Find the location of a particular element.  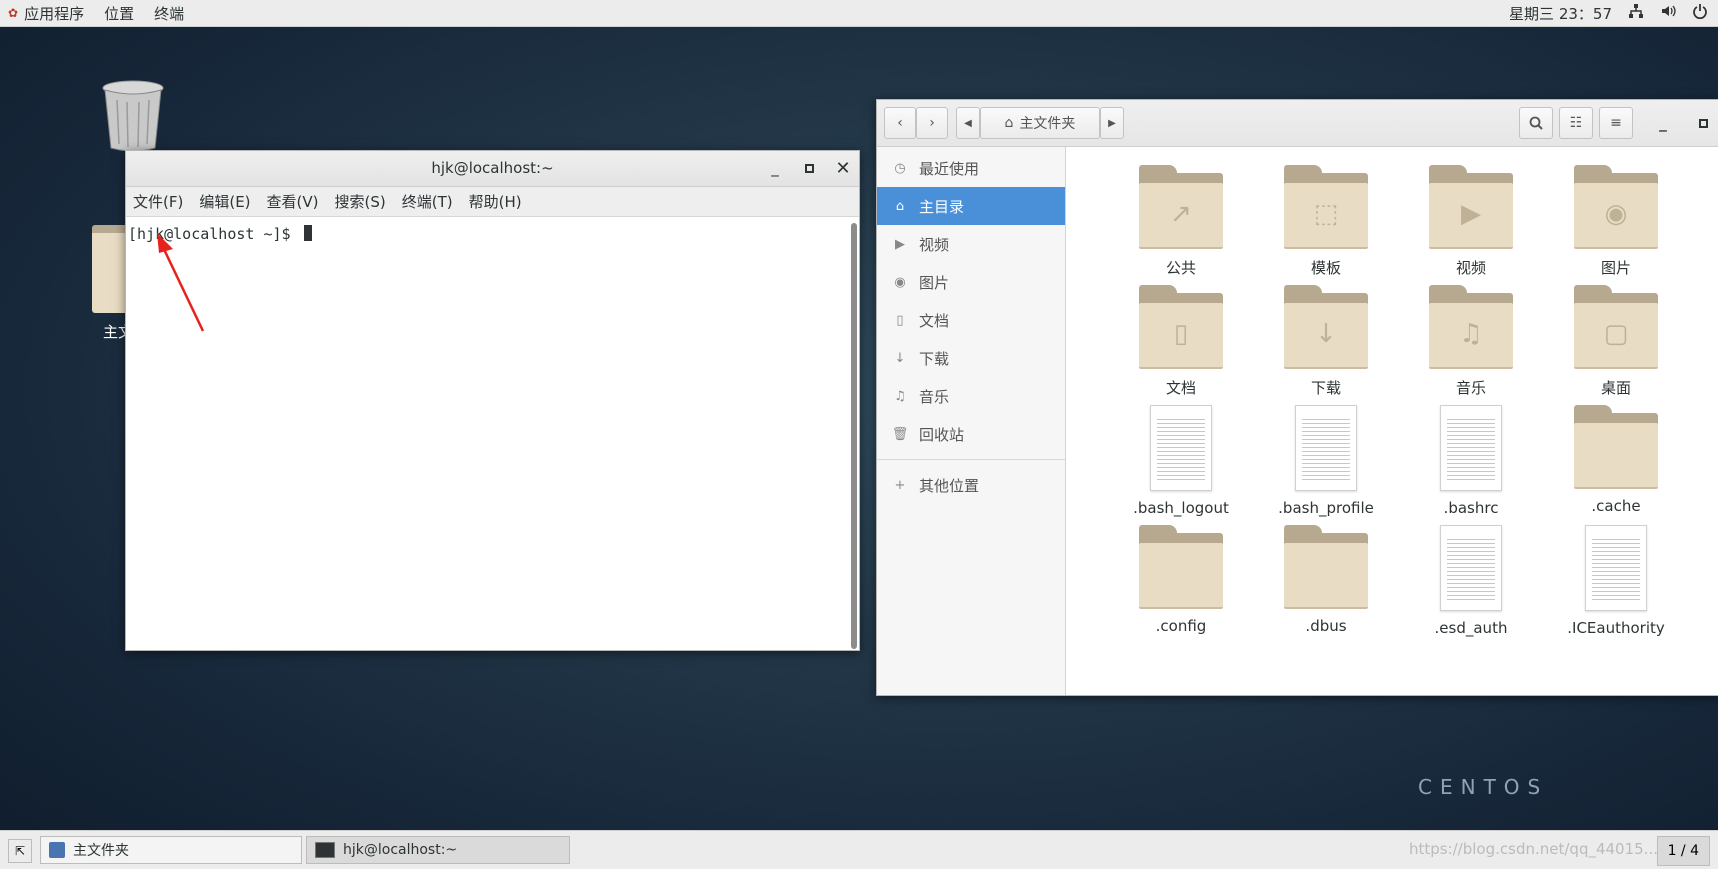

item-label: 公共 is located at coordinates (1180, 268).